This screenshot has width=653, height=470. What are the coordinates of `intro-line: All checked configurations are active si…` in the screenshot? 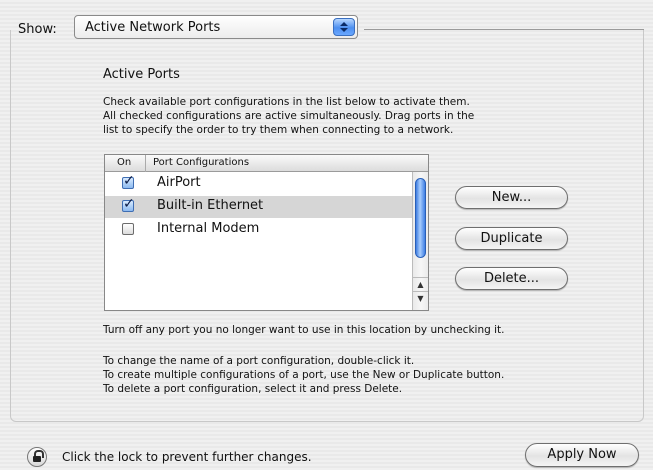 It's located at (289, 116).